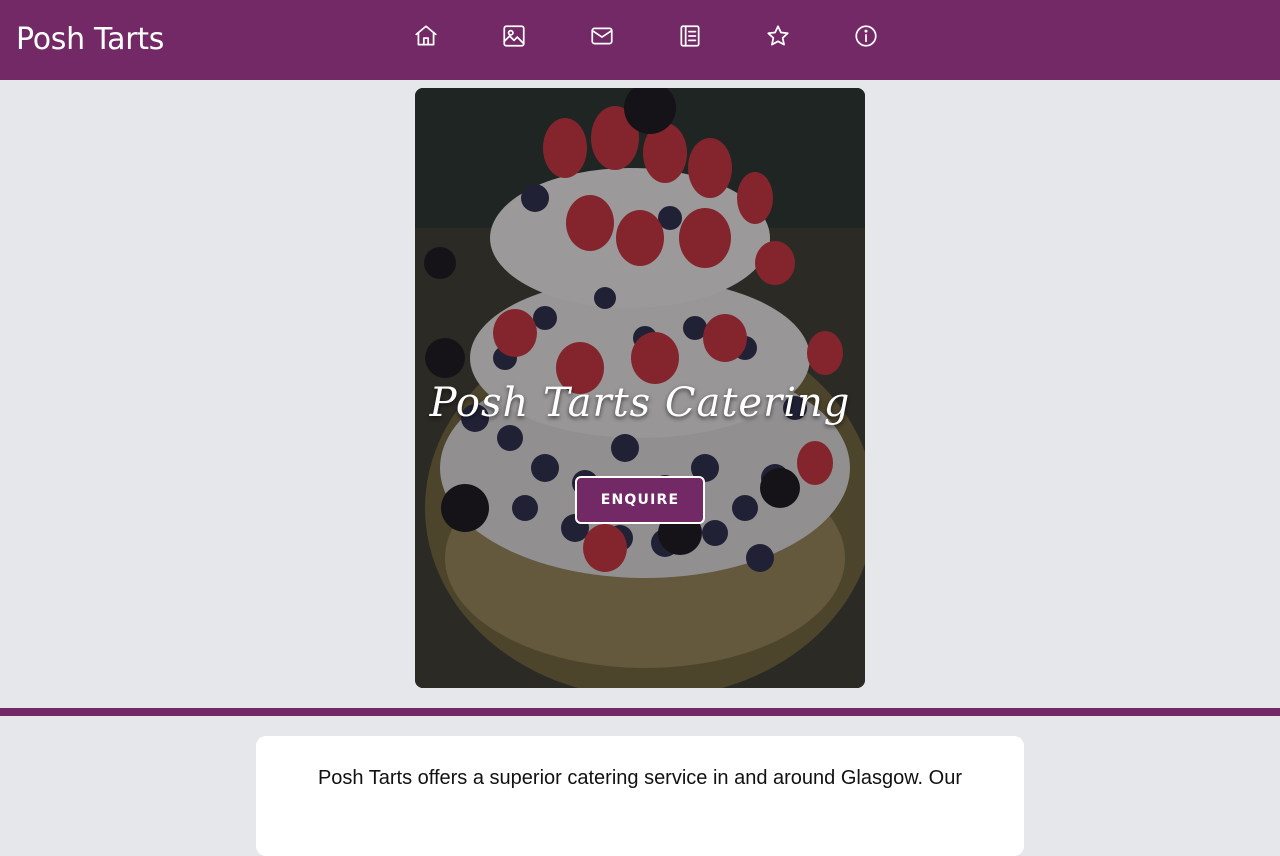 This screenshot has height=856, width=1280. I want to click on nav-contact-button, so click(602, 36).